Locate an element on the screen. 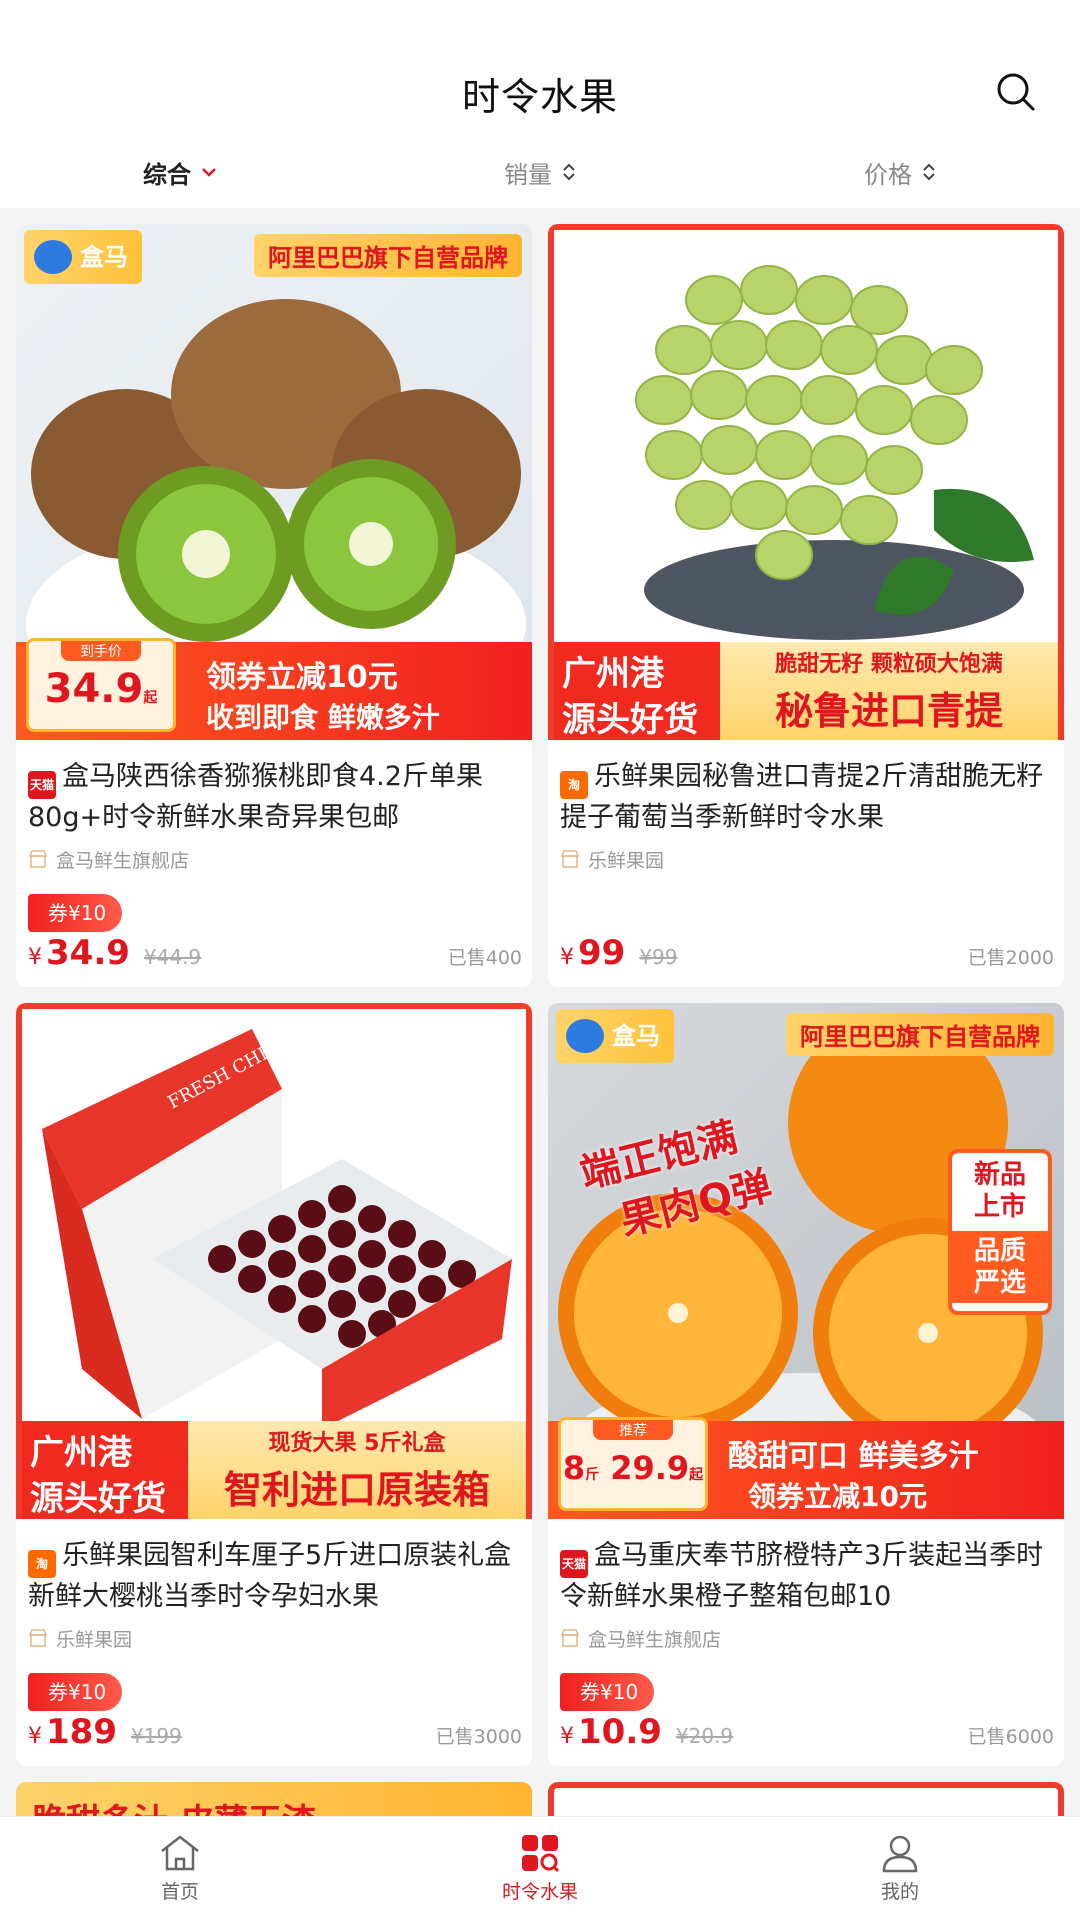 The image size is (1080, 1920). sort-sales: 销量 is located at coordinates (540, 172).